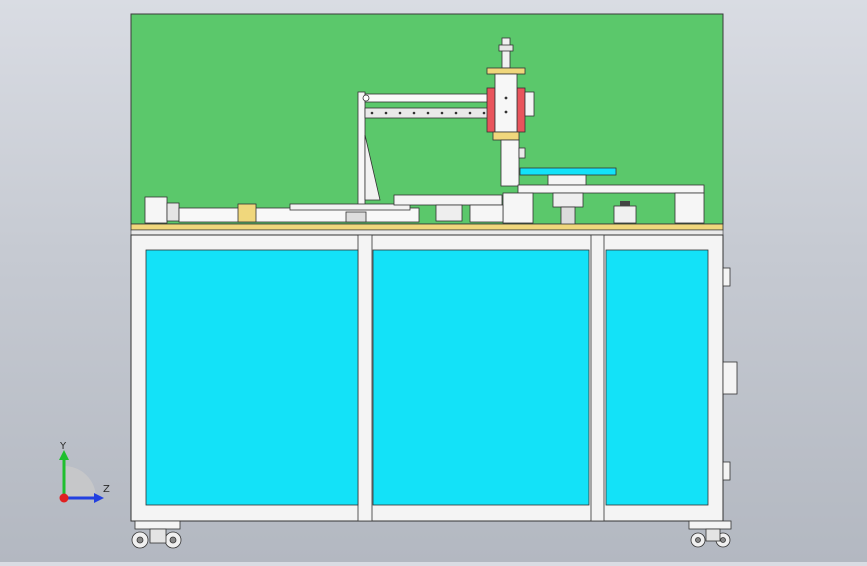 The height and width of the screenshot is (566, 867). Describe the element at coordinates (366, 98) in the screenshot. I see `beam-end-cap` at that location.